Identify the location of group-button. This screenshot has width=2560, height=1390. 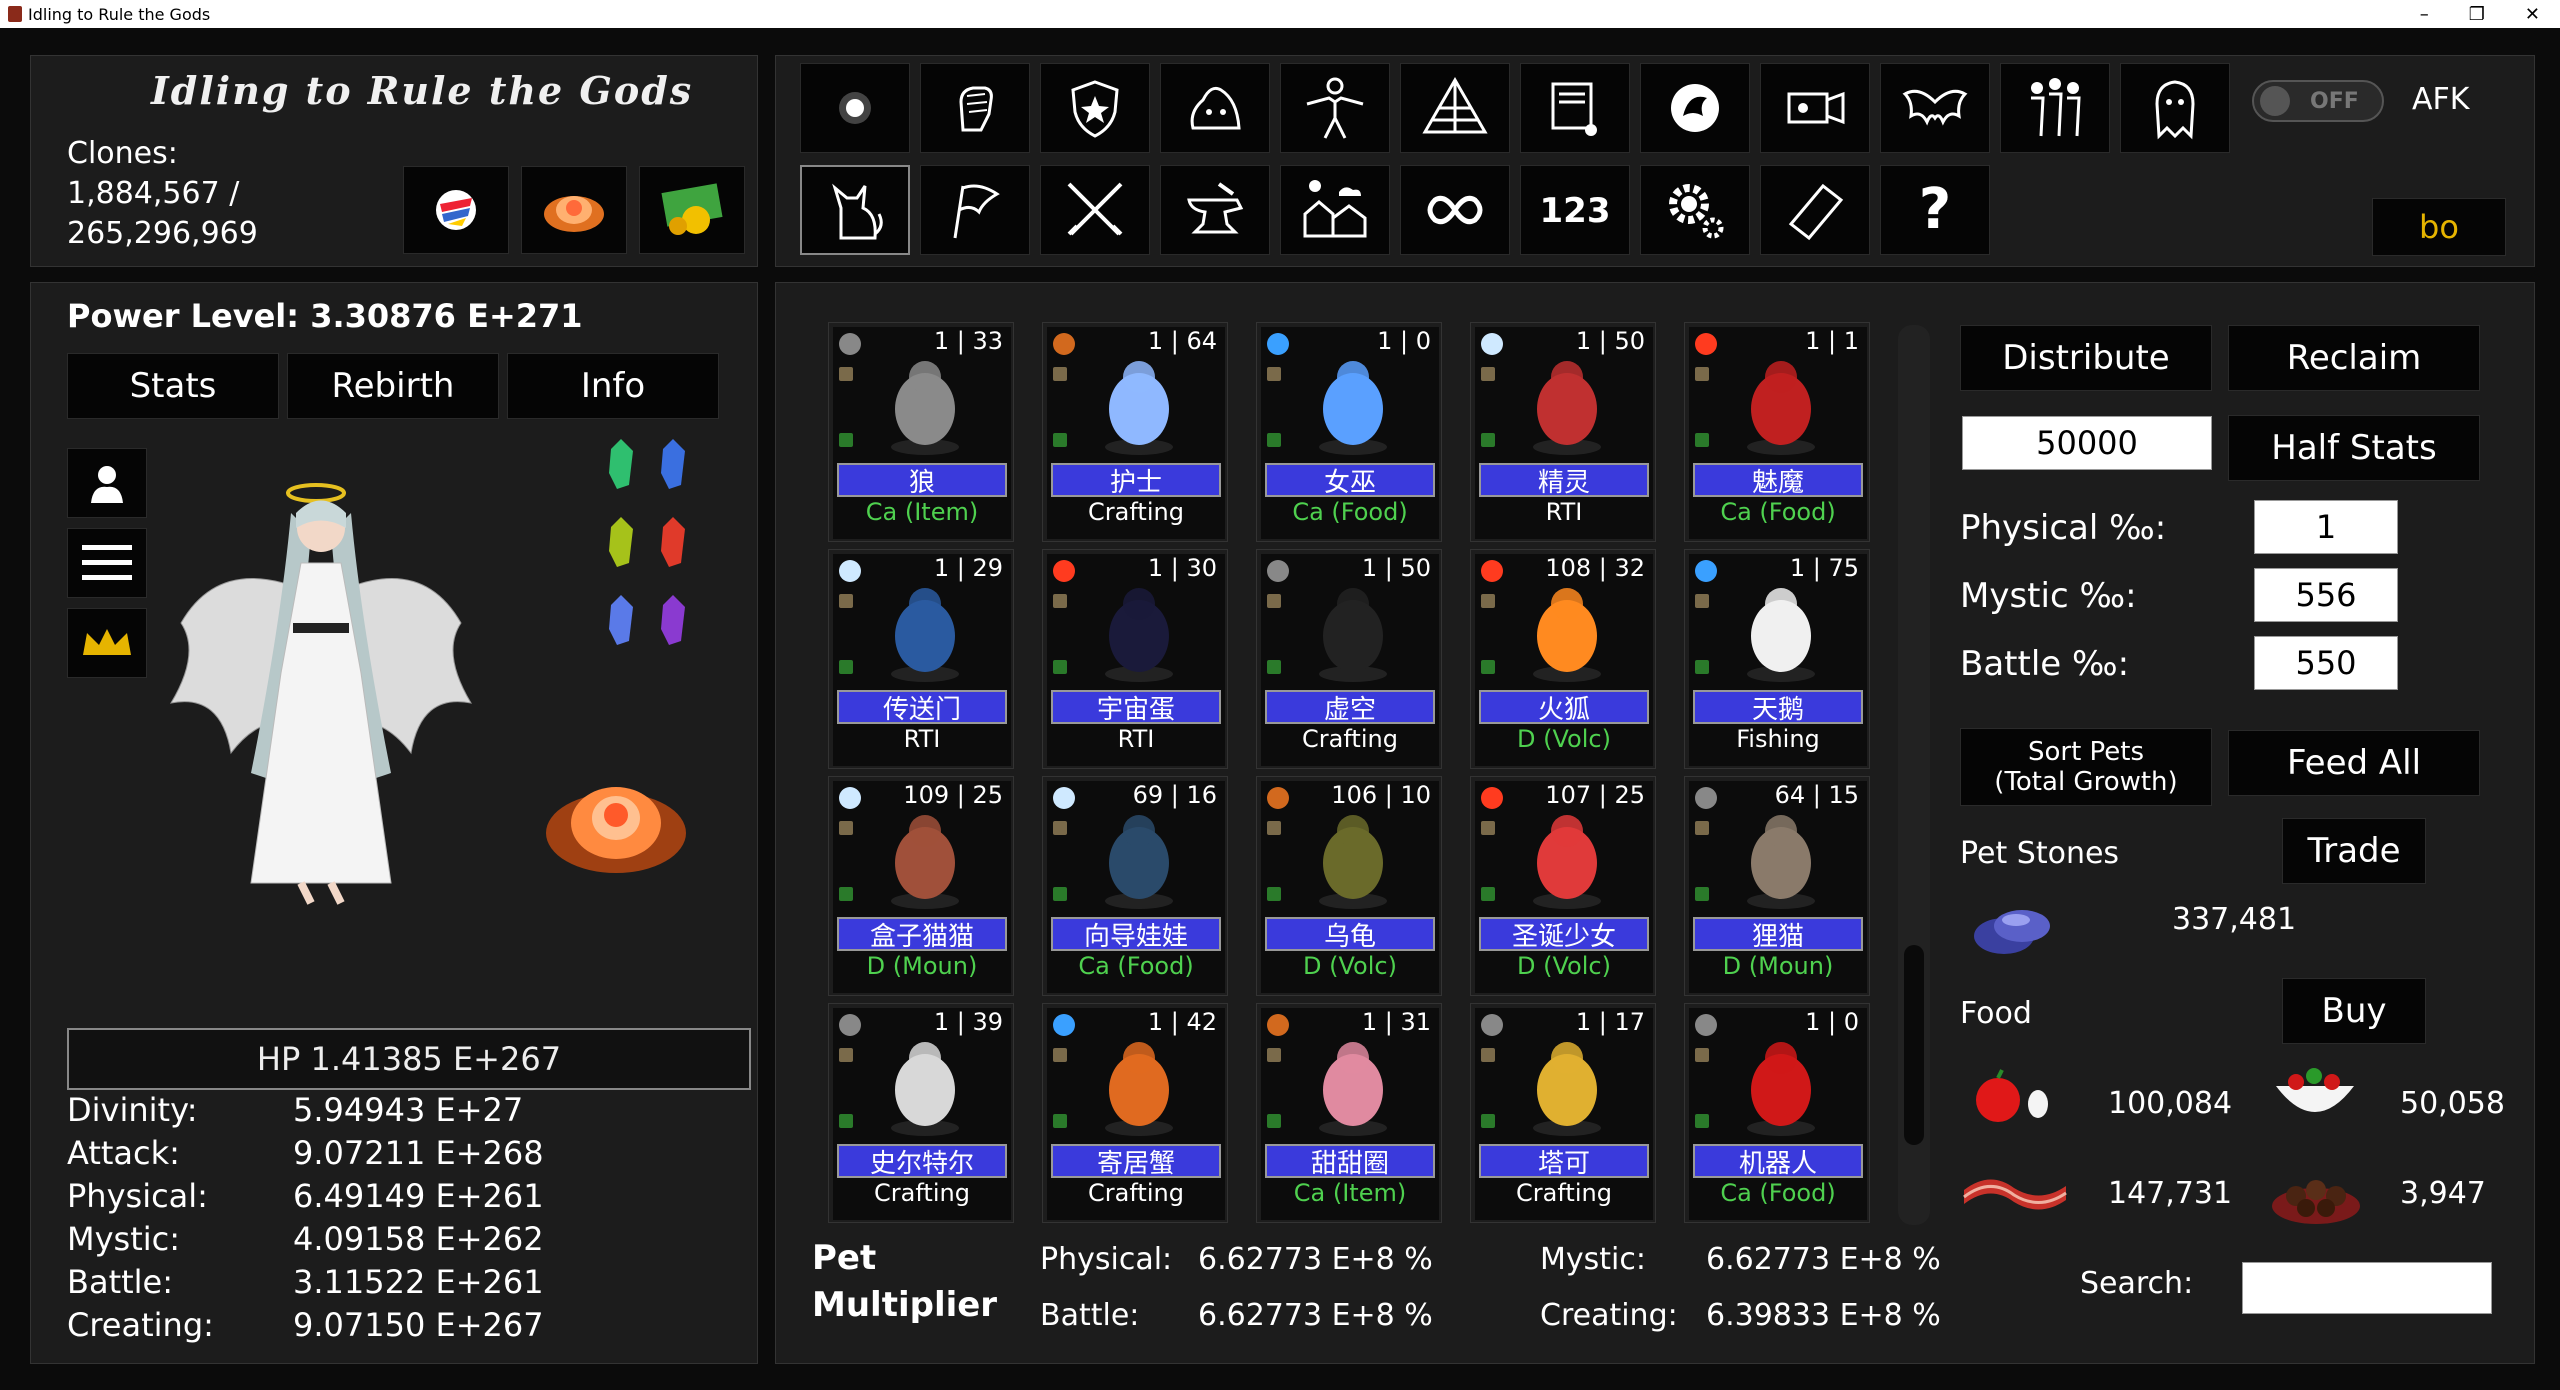
(2055, 108).